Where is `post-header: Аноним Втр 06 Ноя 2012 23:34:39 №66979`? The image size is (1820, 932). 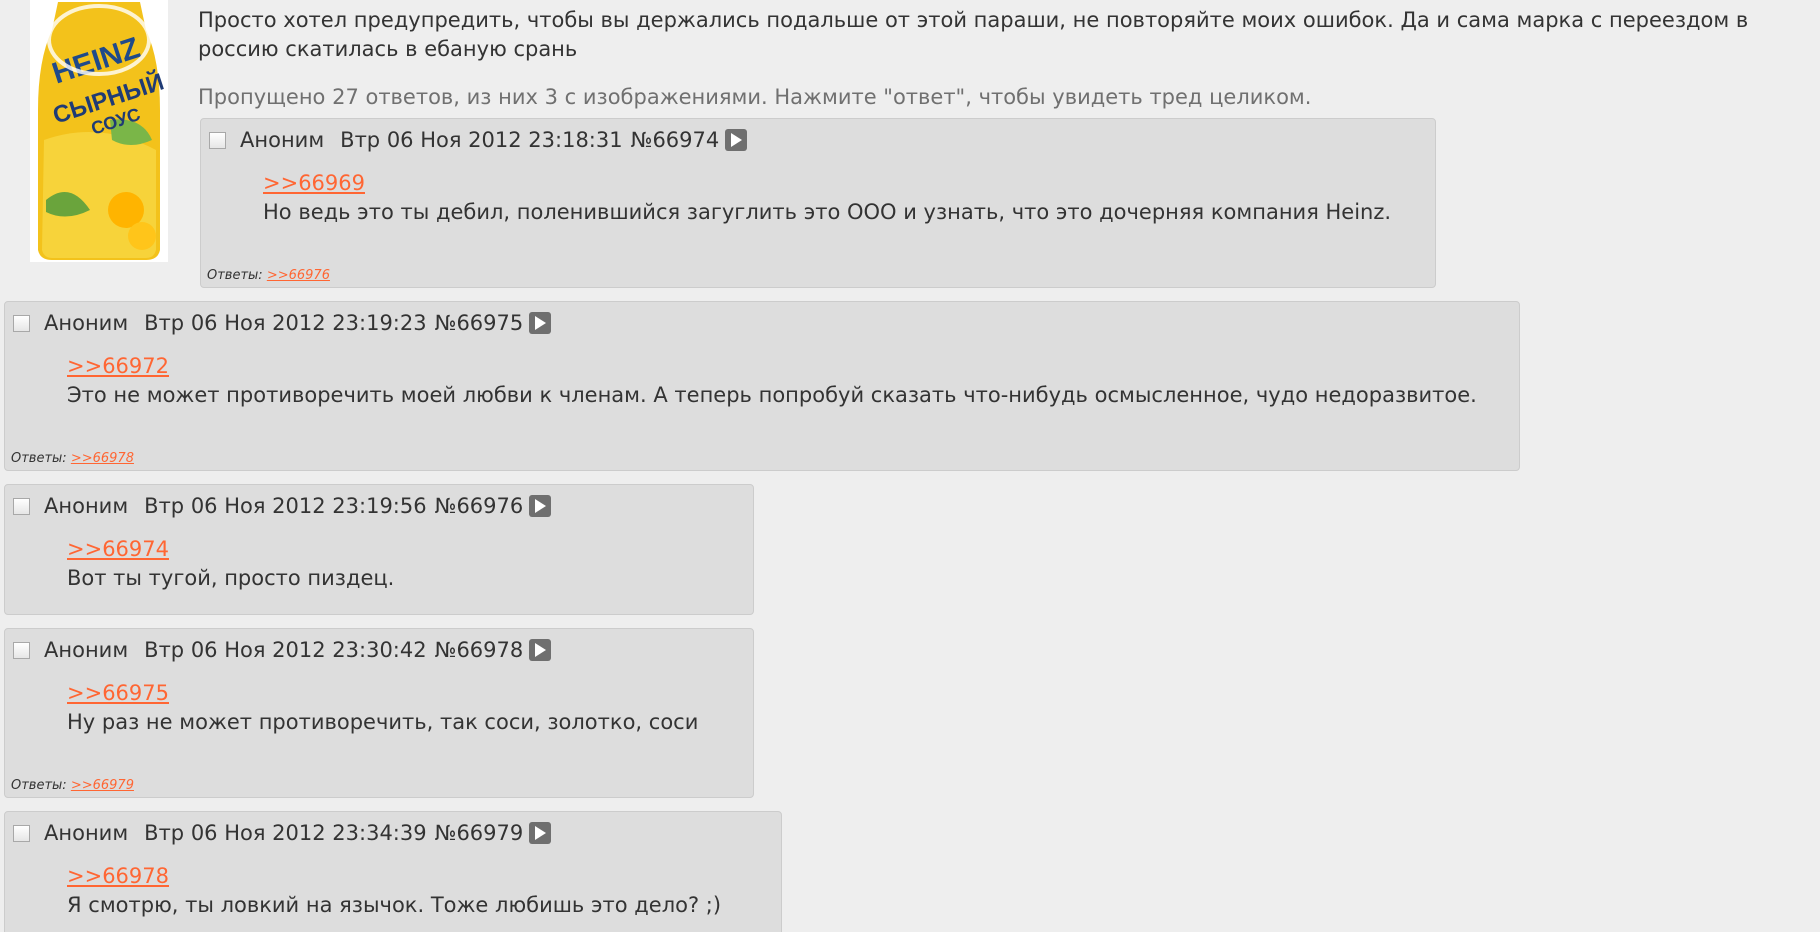 post-header: Аноним Втр 06 Ноя 2012 23:34:39 №66979 is located at coordinates (282, 833).